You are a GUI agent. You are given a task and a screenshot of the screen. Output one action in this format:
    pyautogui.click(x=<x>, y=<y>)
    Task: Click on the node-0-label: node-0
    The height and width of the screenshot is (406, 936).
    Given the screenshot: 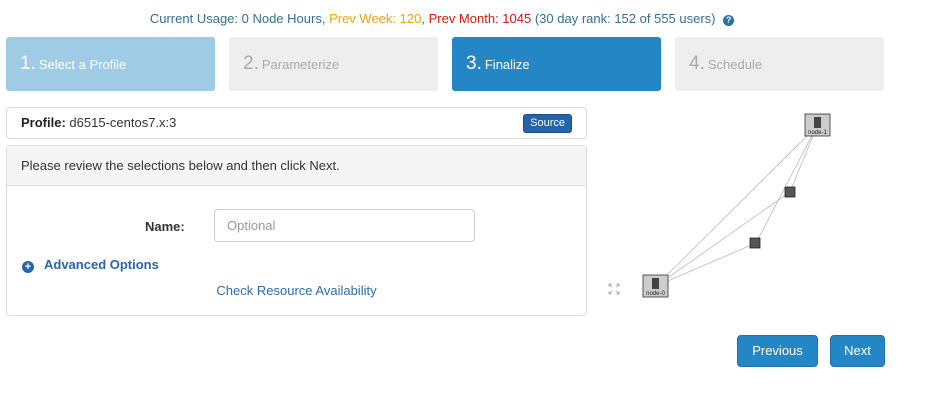 What is the action you would take?
    pyautogui.click(x=655, y=294)
    